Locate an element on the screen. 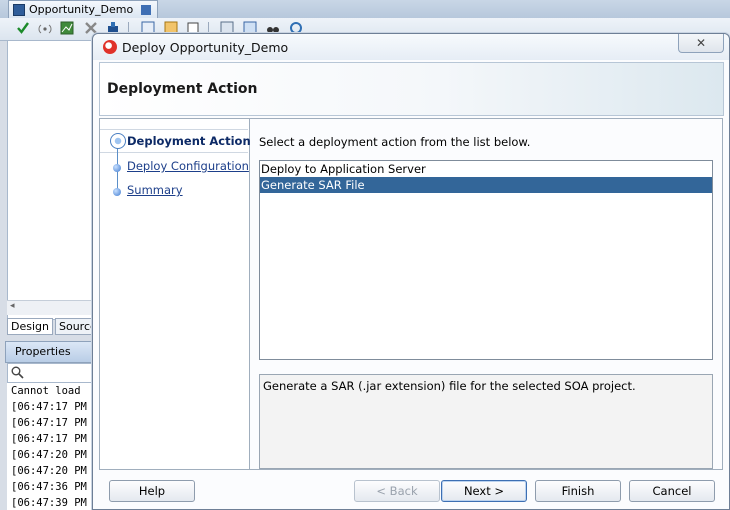 Image resolution: width=730 pixels, height=510 pixels. tab-design: Design is located at coordinates (30, 326).